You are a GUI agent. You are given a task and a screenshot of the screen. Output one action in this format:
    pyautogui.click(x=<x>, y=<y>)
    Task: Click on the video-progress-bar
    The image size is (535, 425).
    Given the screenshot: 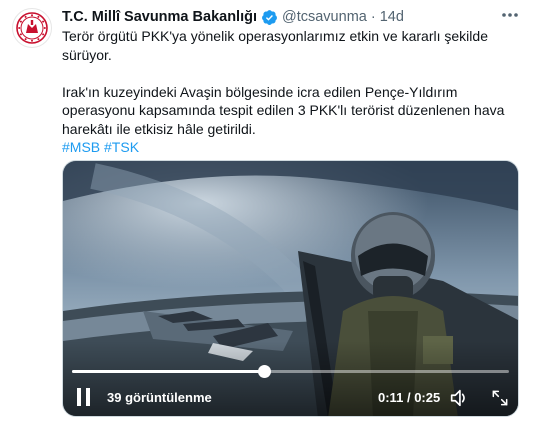 What is the action you would take?
    pyautogui.click(x=290, y=371)
    